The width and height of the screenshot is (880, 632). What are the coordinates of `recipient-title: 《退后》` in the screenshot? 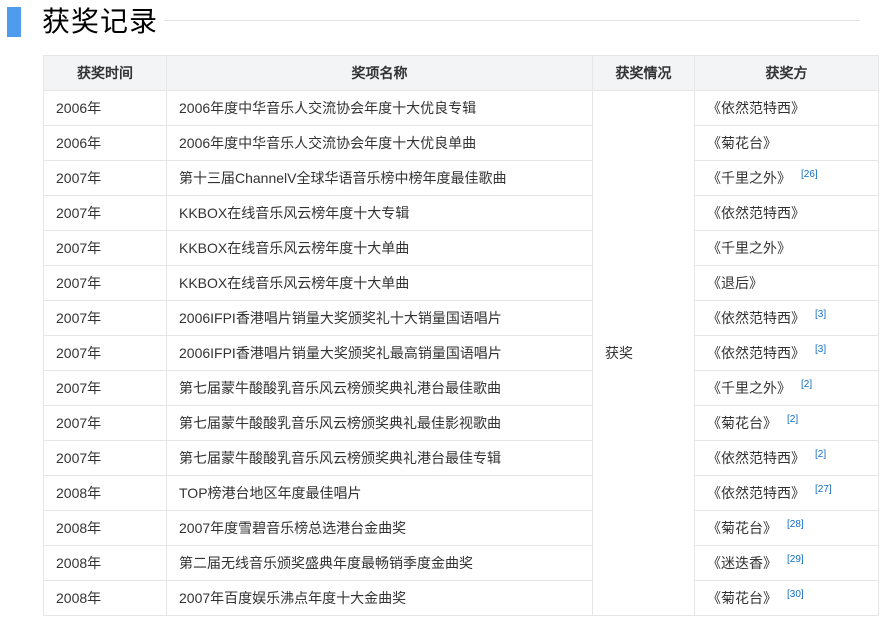 It's located at (735, 283).